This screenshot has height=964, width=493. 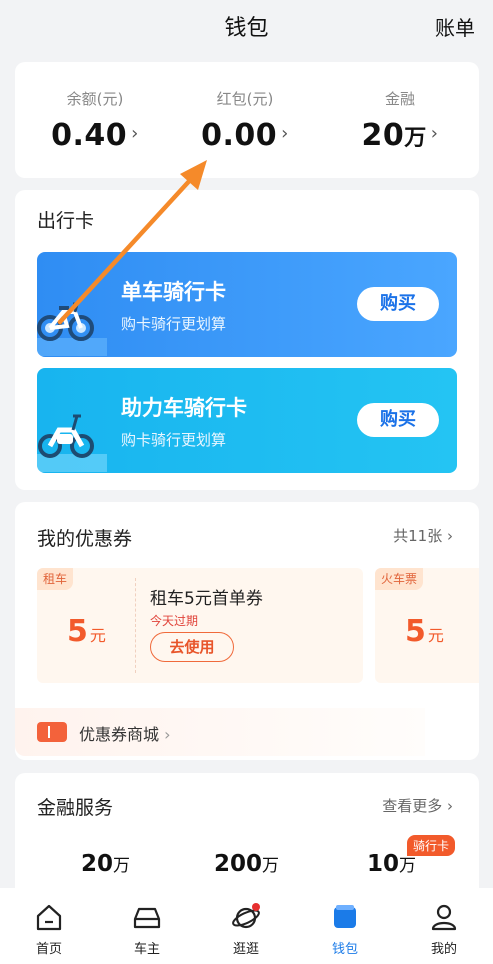 I want to click on coupon-name: 租车5元首单券, so click(x=206, y=599).